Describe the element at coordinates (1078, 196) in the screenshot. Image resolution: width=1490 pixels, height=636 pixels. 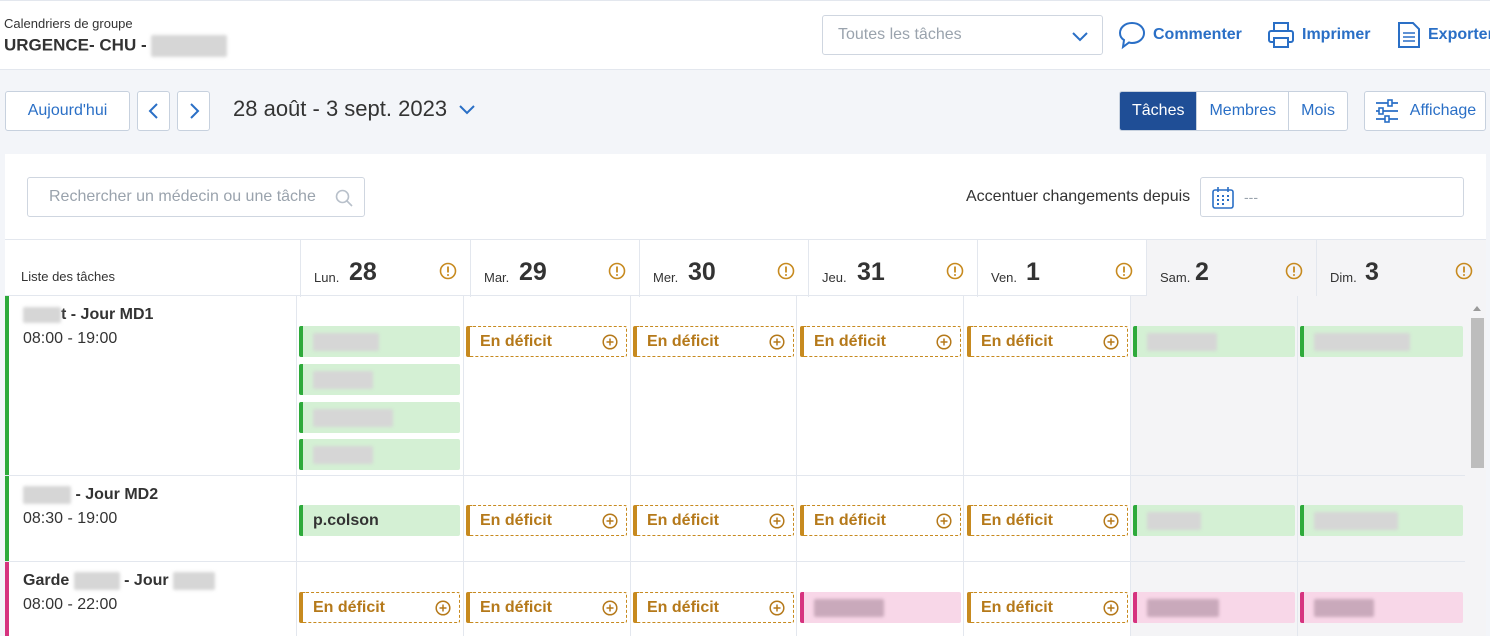
I see `accent-changes-label: Accentuer changements depuis` at that location.